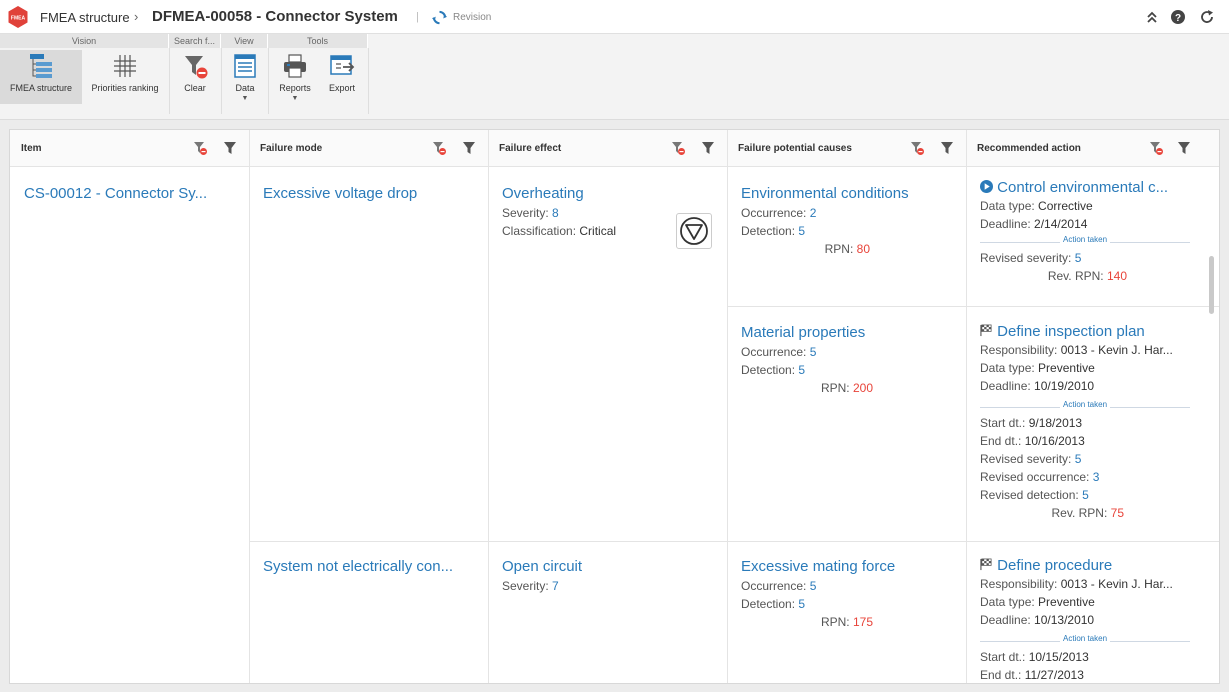 This screenshot has height=692, width=1229. What do you see at coordinates (609, 193) in the screenshot?
I see `failure-effect-title: Overheating` at bounding box center [609, 193].